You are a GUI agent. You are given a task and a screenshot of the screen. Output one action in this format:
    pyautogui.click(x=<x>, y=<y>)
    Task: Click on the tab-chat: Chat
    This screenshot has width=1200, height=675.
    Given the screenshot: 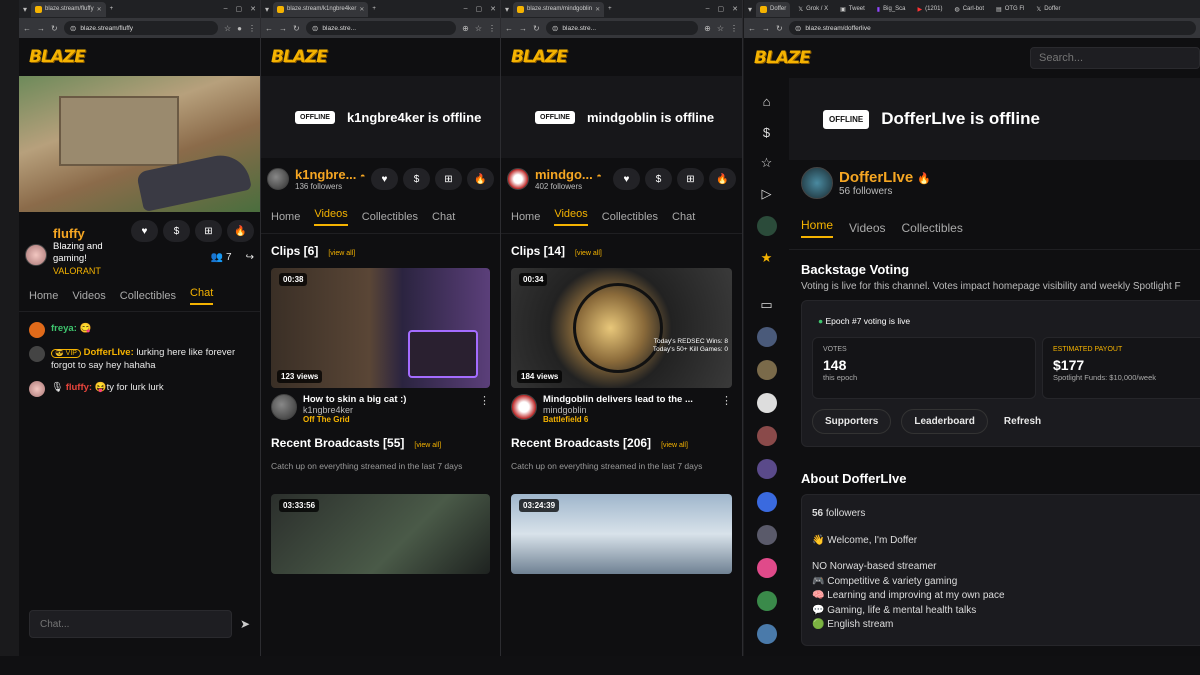 What is the action you would take?
    pyautogui.click(x=202, y=296)
    